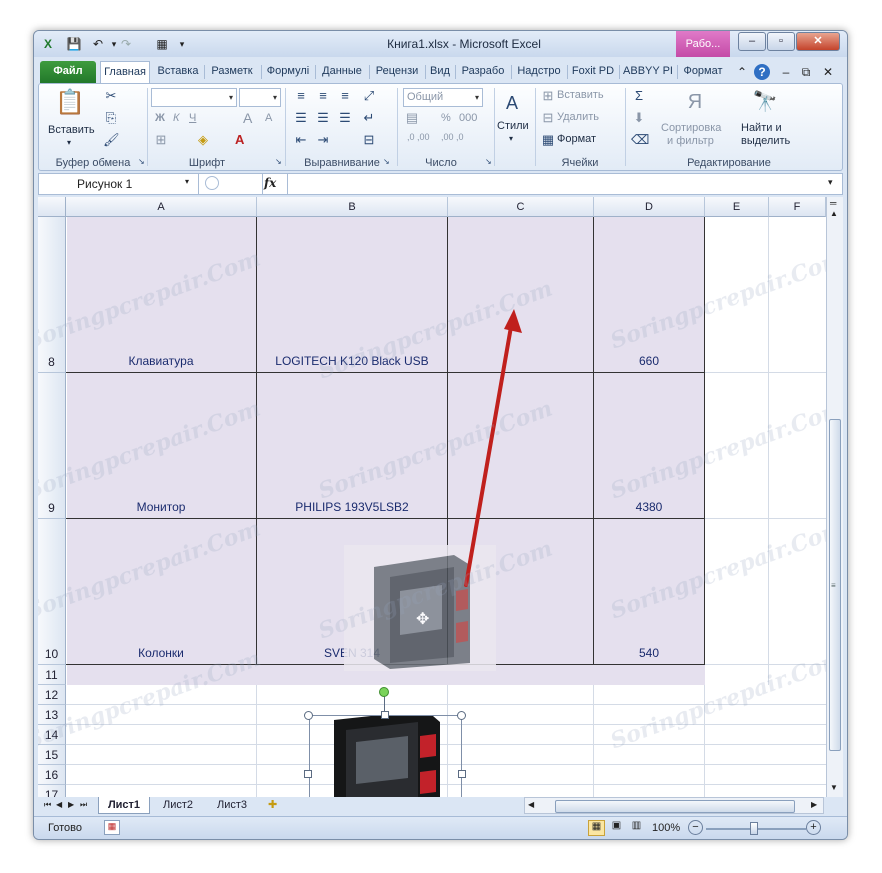 Image resolution: width=882 pixels, height=873 pixels. What do you see at coordinates (278, 162) in the screenshot?
I see `font-launcher-icon: ↘` at bounding box center [278, 162].